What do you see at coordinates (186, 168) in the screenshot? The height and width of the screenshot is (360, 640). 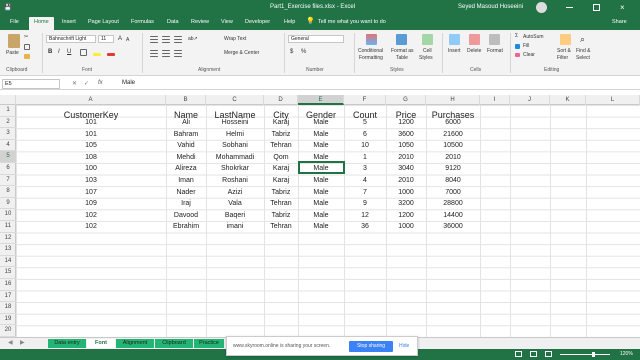 I see `cell-name: Alireza` at bounding box center [186, 168].